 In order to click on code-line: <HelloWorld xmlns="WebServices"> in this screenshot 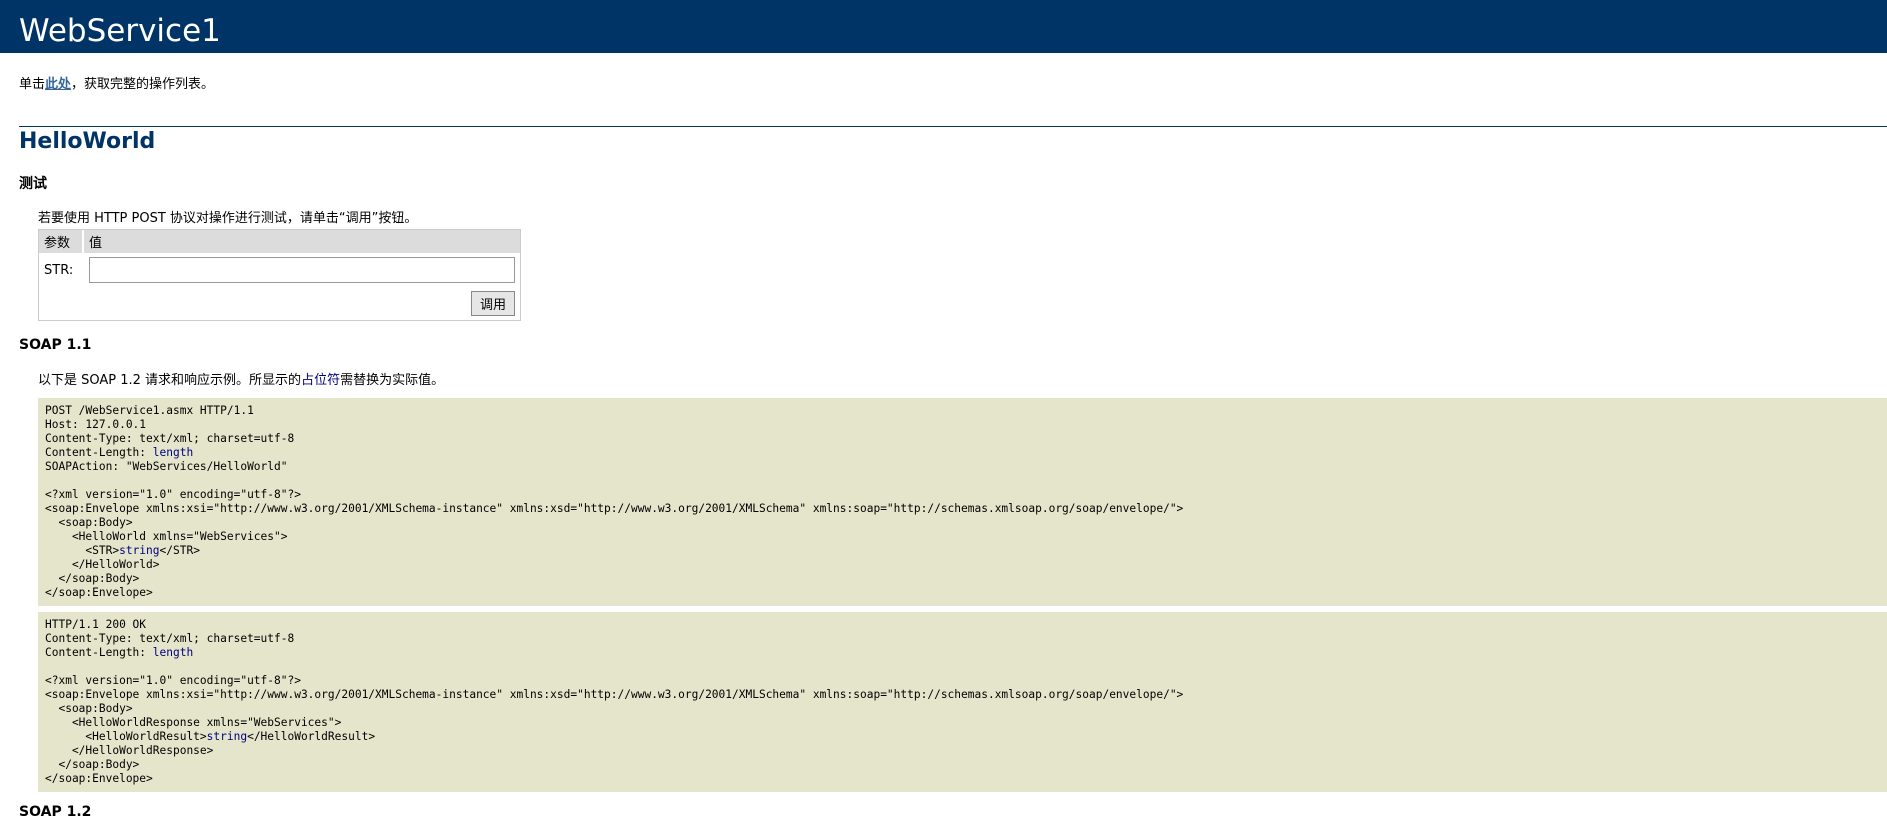, I will do `click(166, 536)`.